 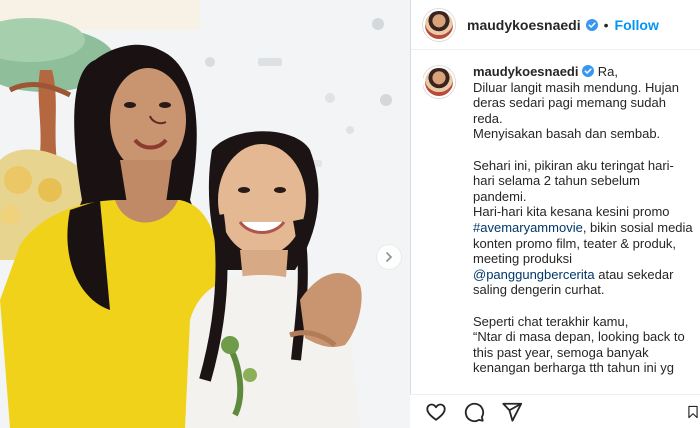 I want to click on caption-text-segment: Ra,, so click(x=607, y=71).